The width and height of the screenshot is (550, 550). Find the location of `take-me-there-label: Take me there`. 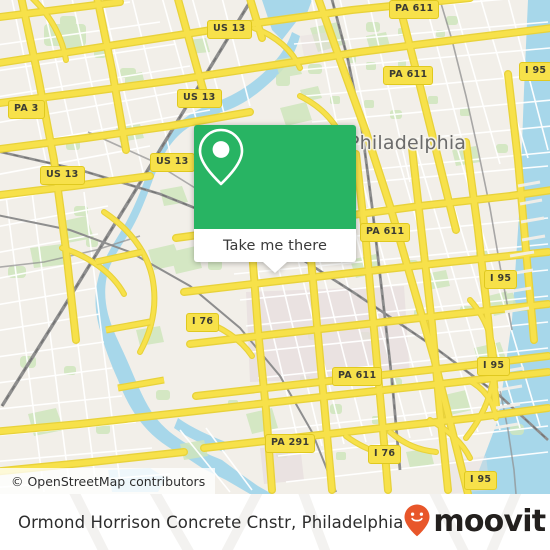

take-me-there-label: Take me there is located at coordinates (275, 245).